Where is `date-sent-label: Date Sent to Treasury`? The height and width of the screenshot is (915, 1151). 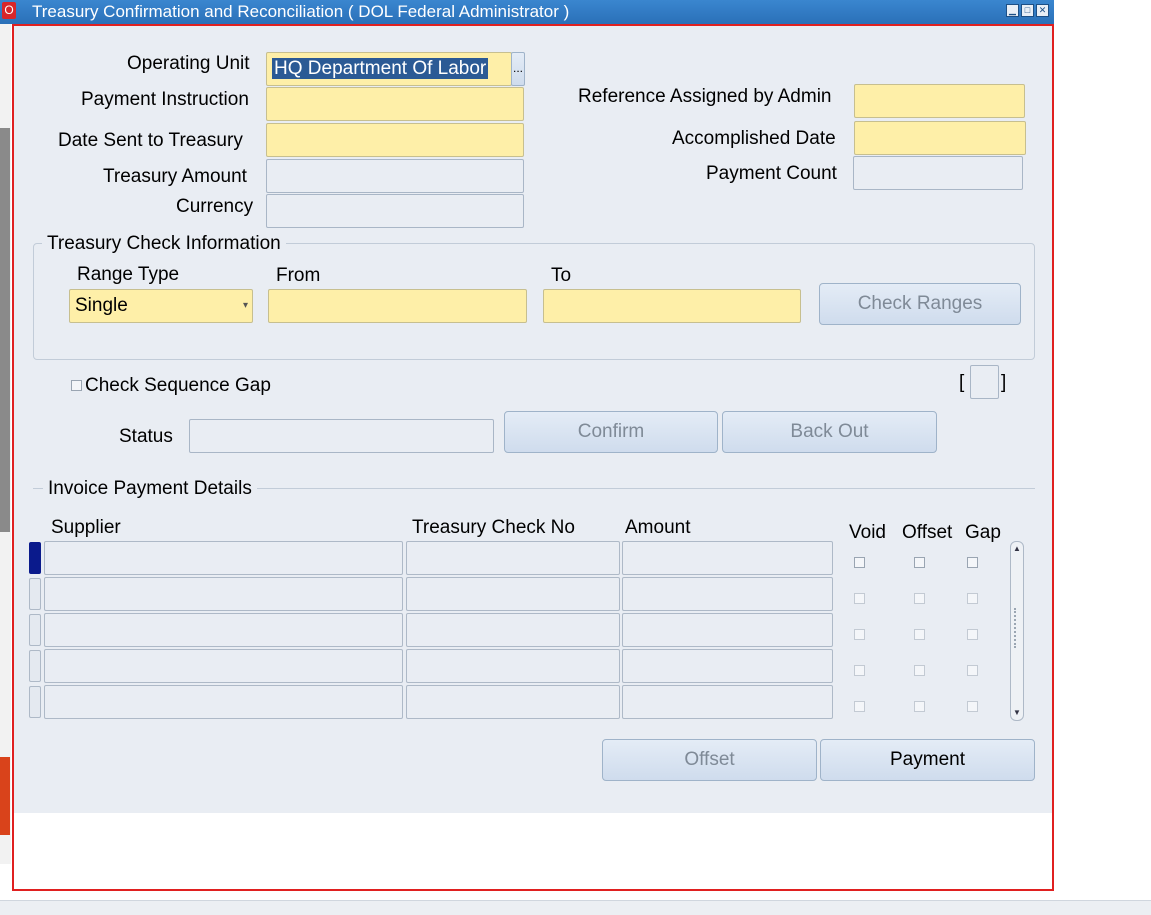 date-sent-label: Date Sent to Treasury is located at coordinates (150, 140).